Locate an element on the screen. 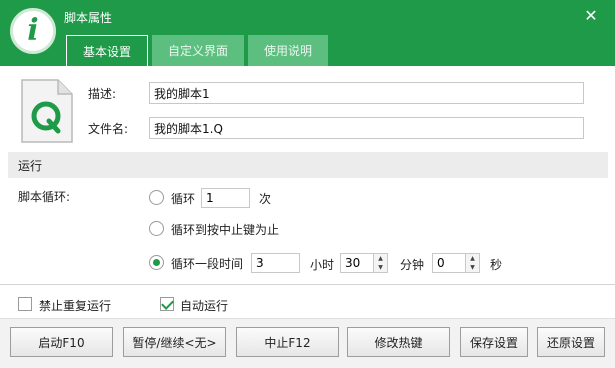 This screenshot has height=368, width=615. tab-custom-ui: 自定义界面 is located at coordinates (198, 50).